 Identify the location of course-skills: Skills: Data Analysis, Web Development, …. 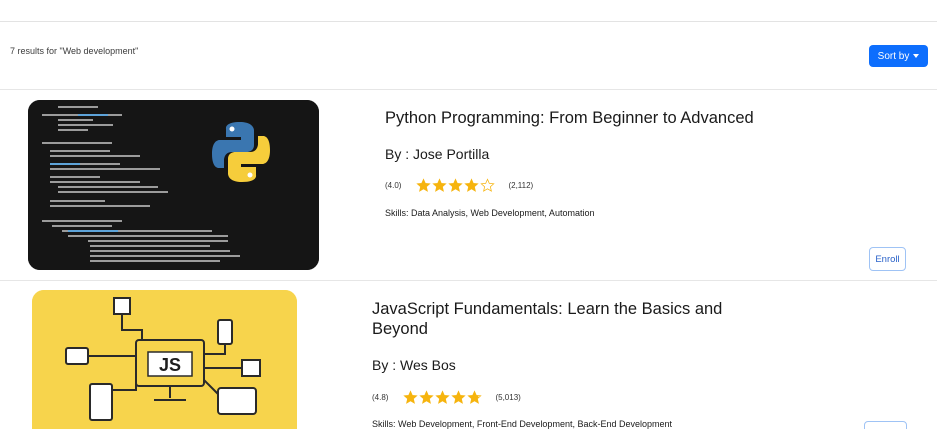
(489, 213).